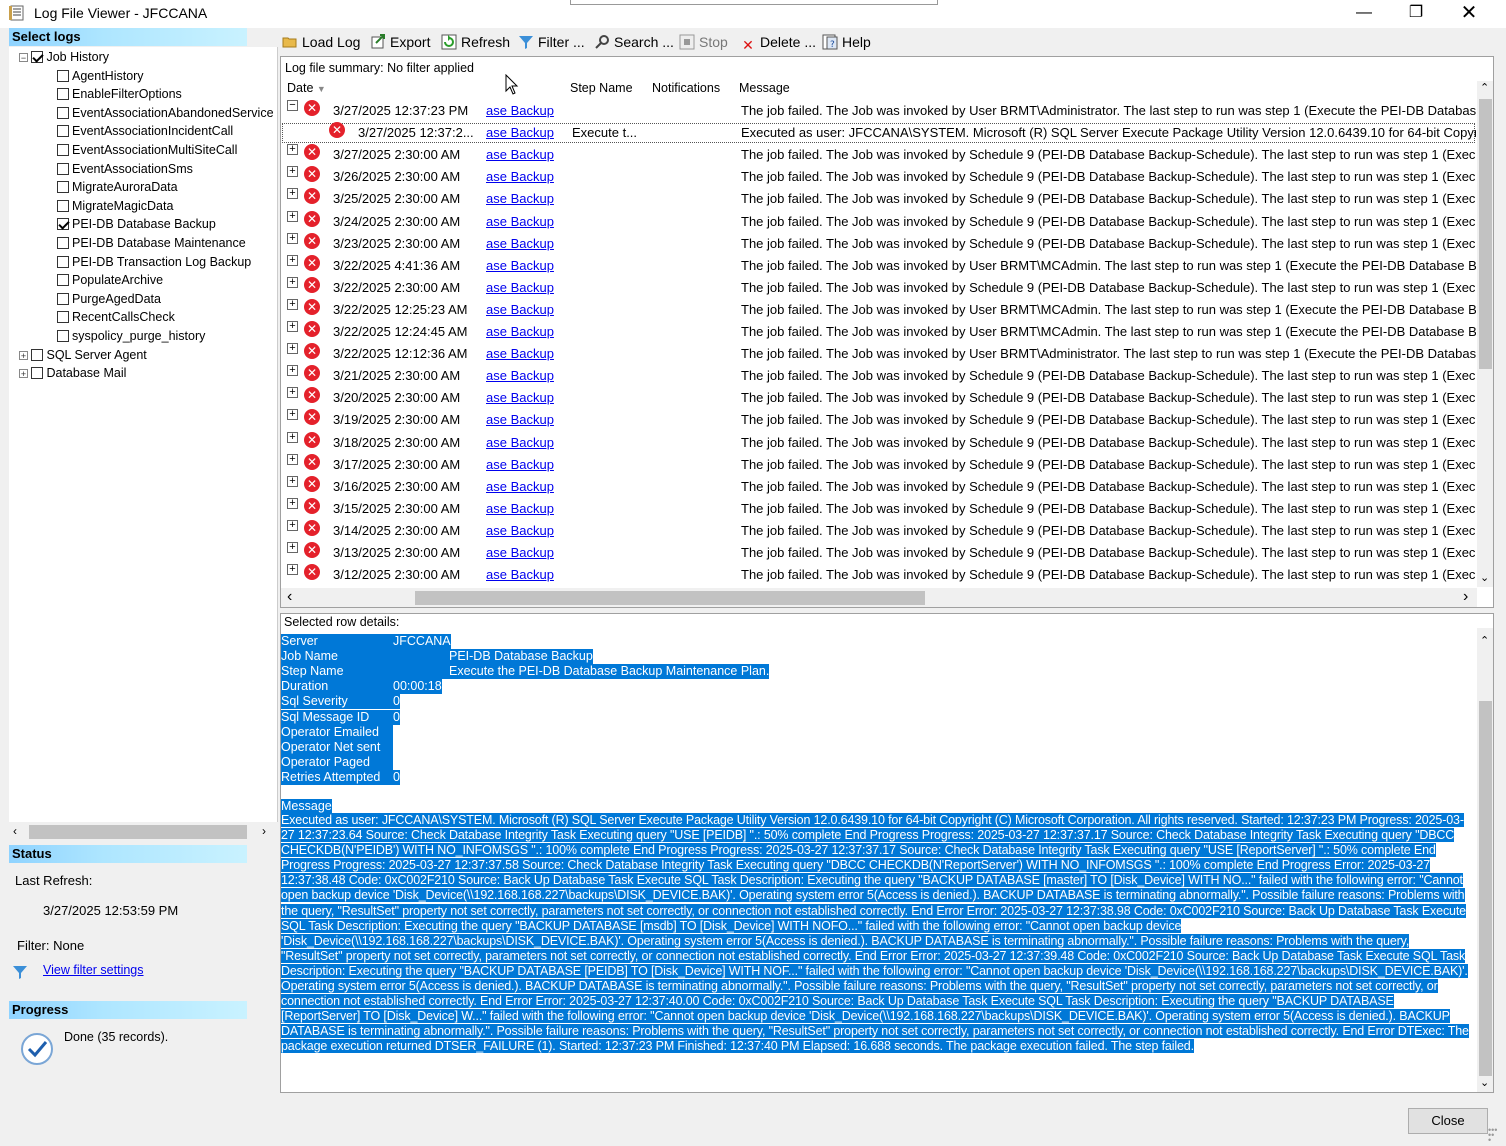  I want to click on tree-item: PEI-DB Transaction Log Backup, so click(154, 262).